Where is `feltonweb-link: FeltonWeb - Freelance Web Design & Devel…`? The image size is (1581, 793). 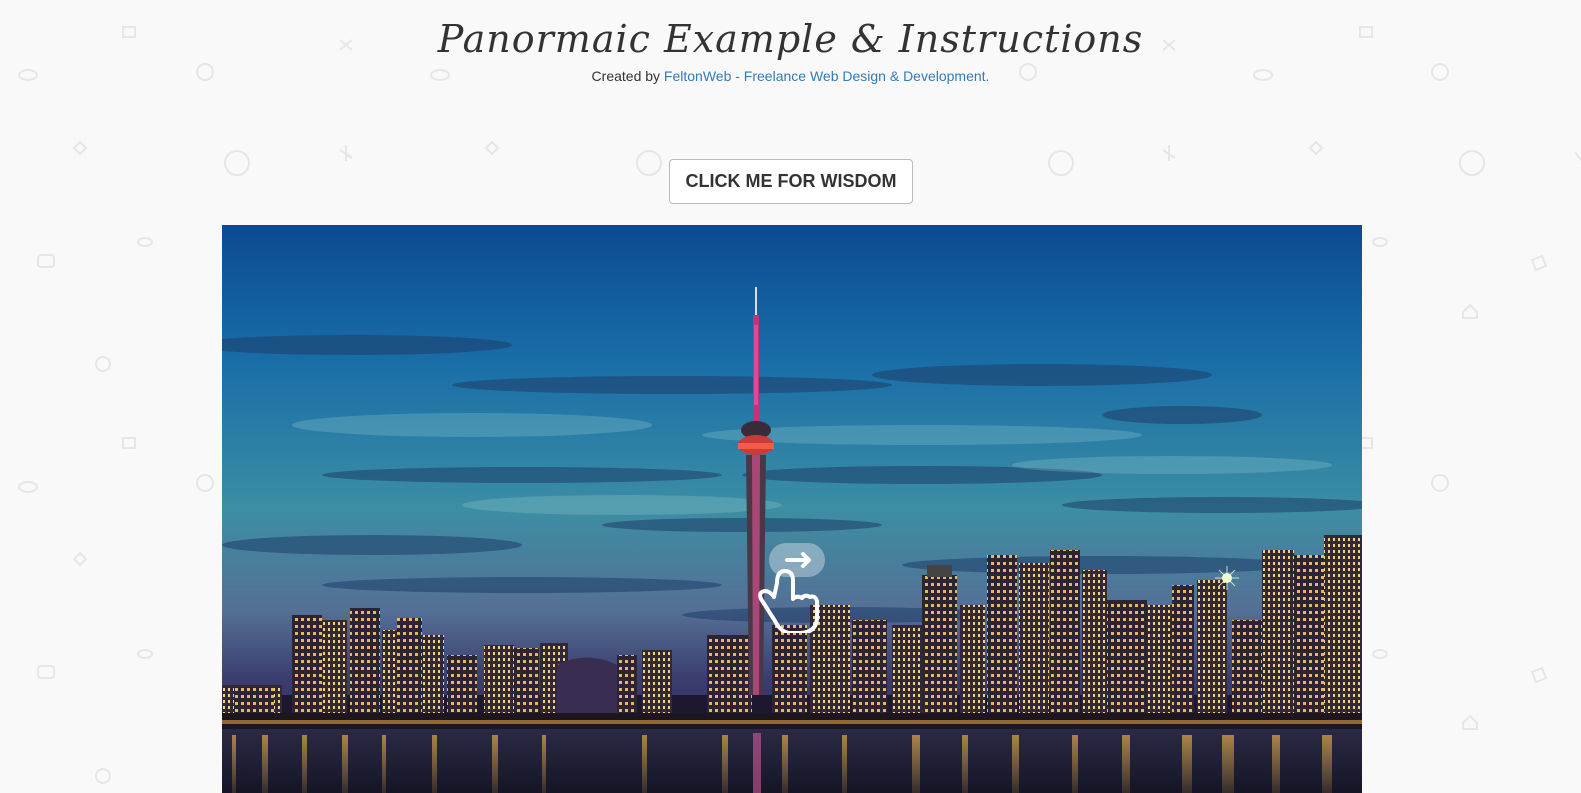
feltonweb-link: FeltonWeb - Freelance Web Design & Devel… is located at coordinates (827, 76).